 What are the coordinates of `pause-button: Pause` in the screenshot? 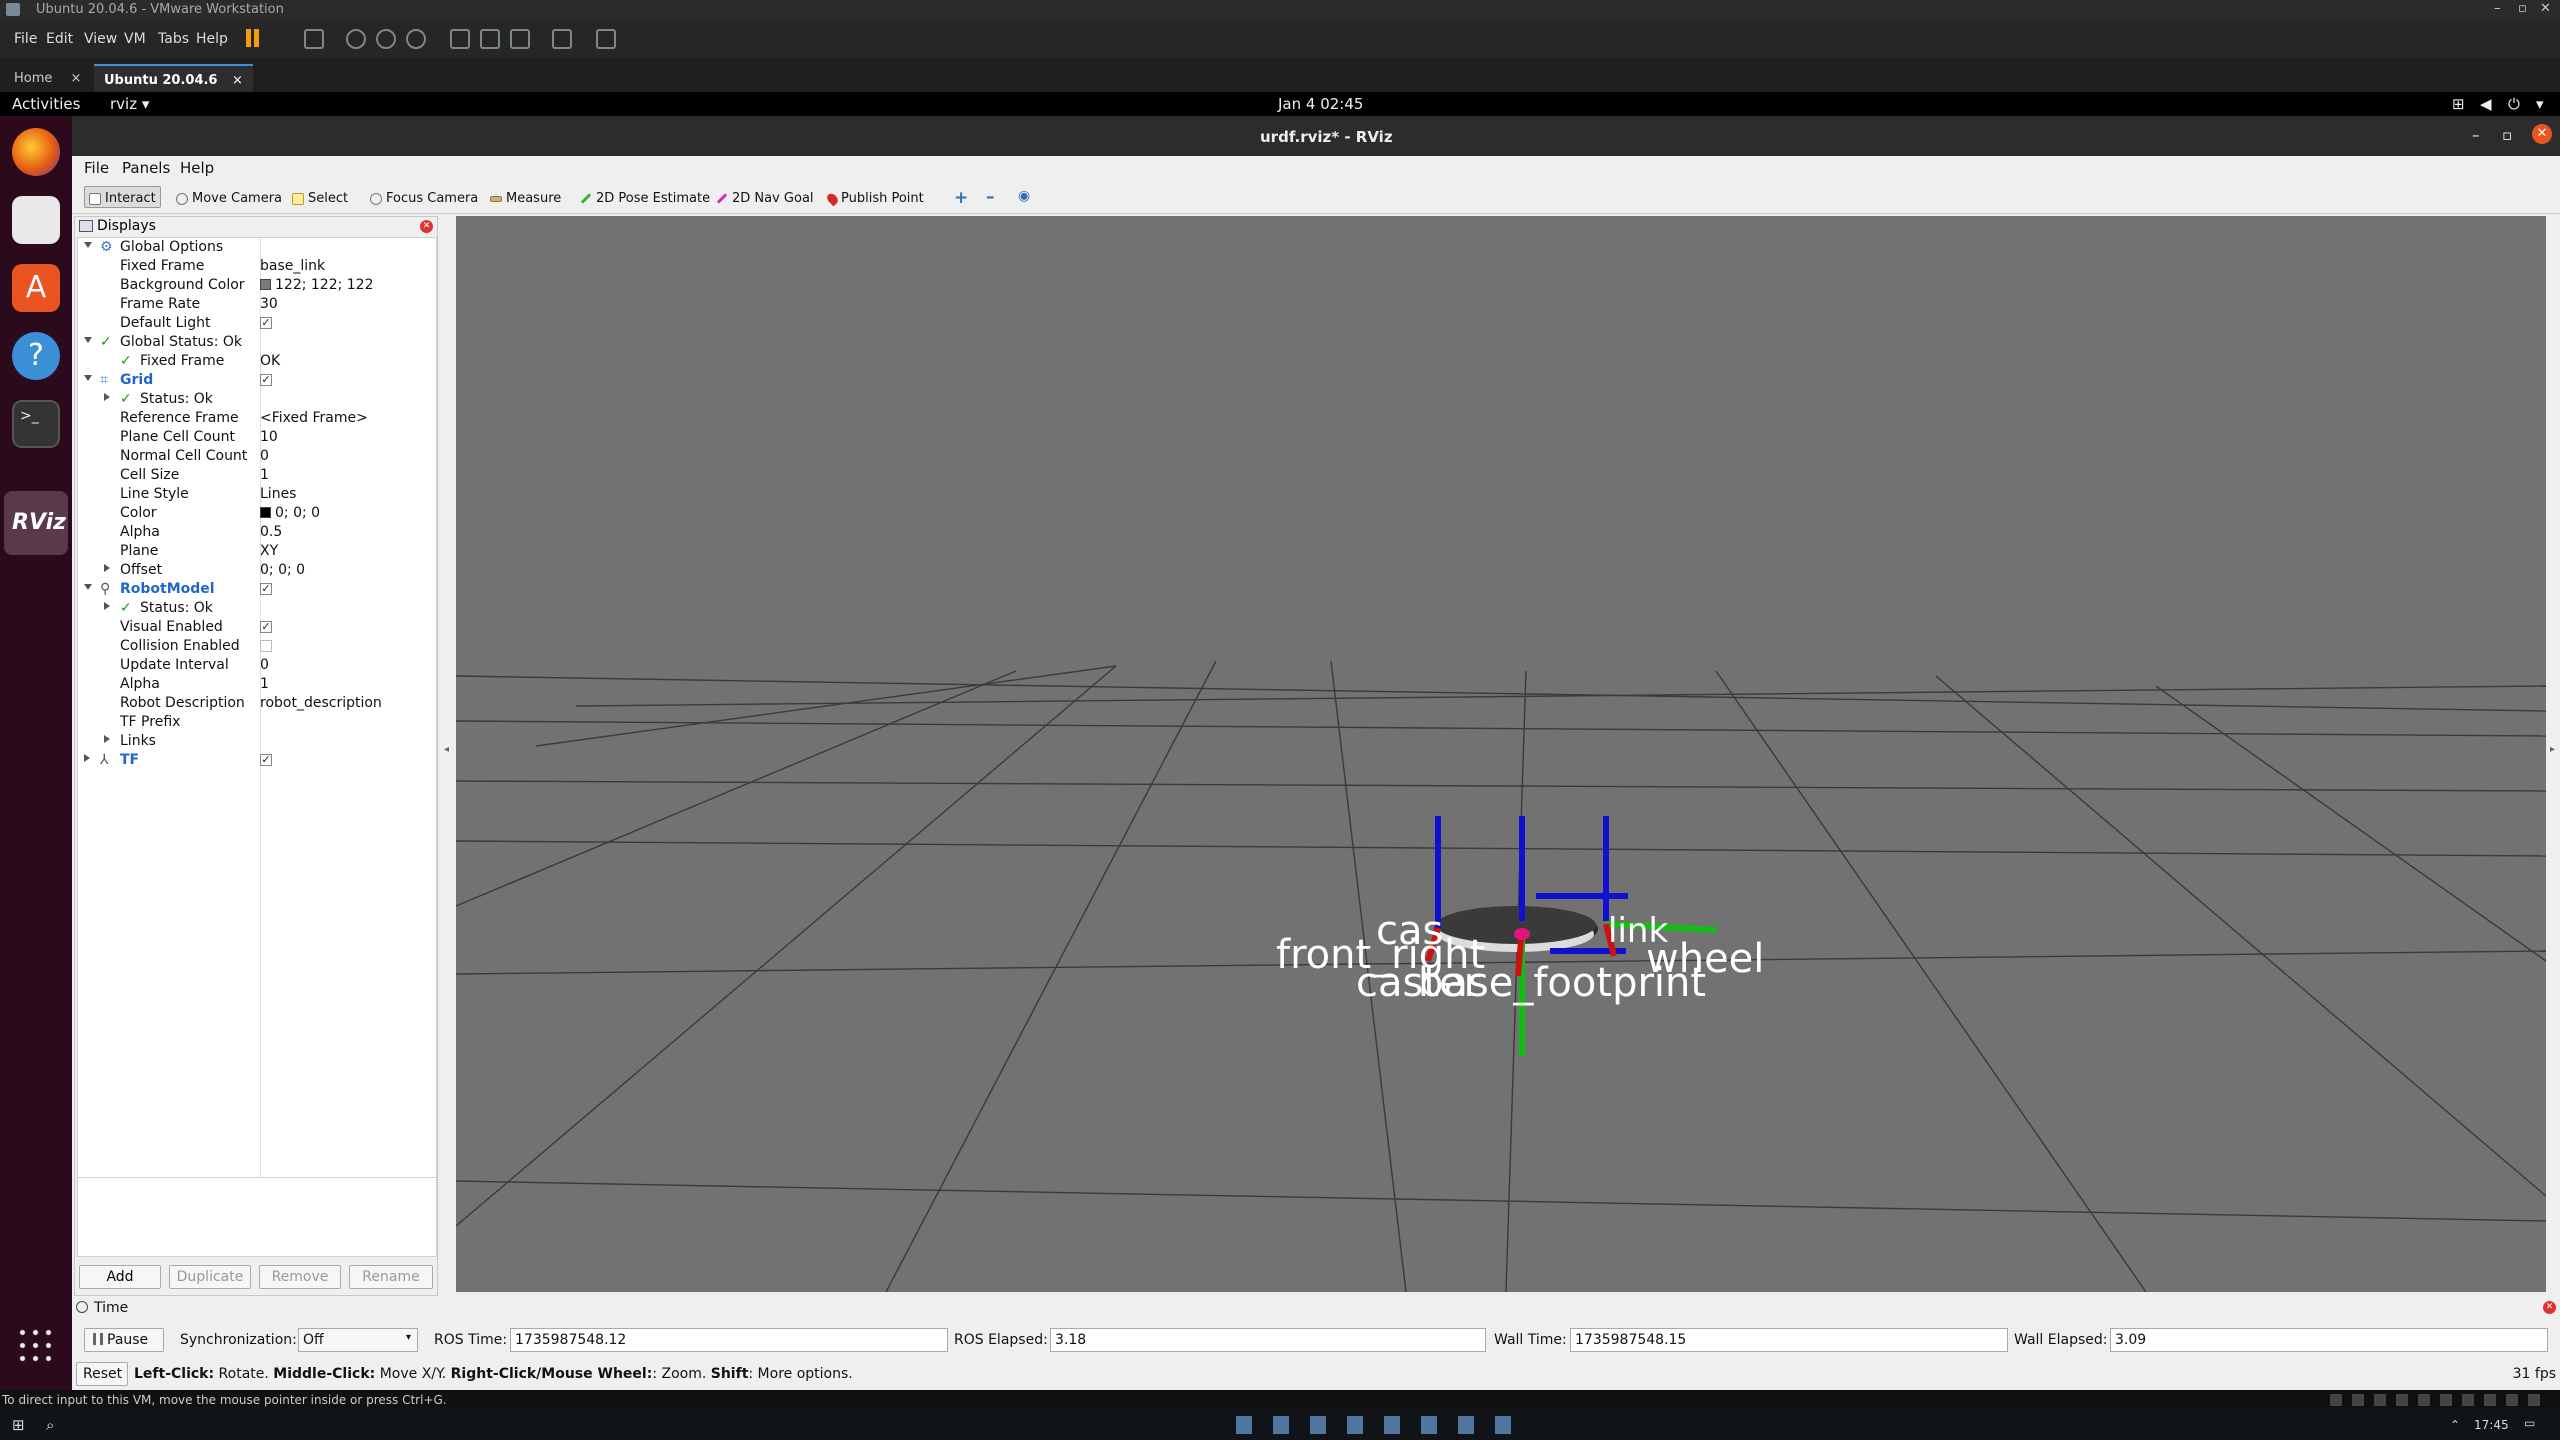 It's located at (124, 1340).